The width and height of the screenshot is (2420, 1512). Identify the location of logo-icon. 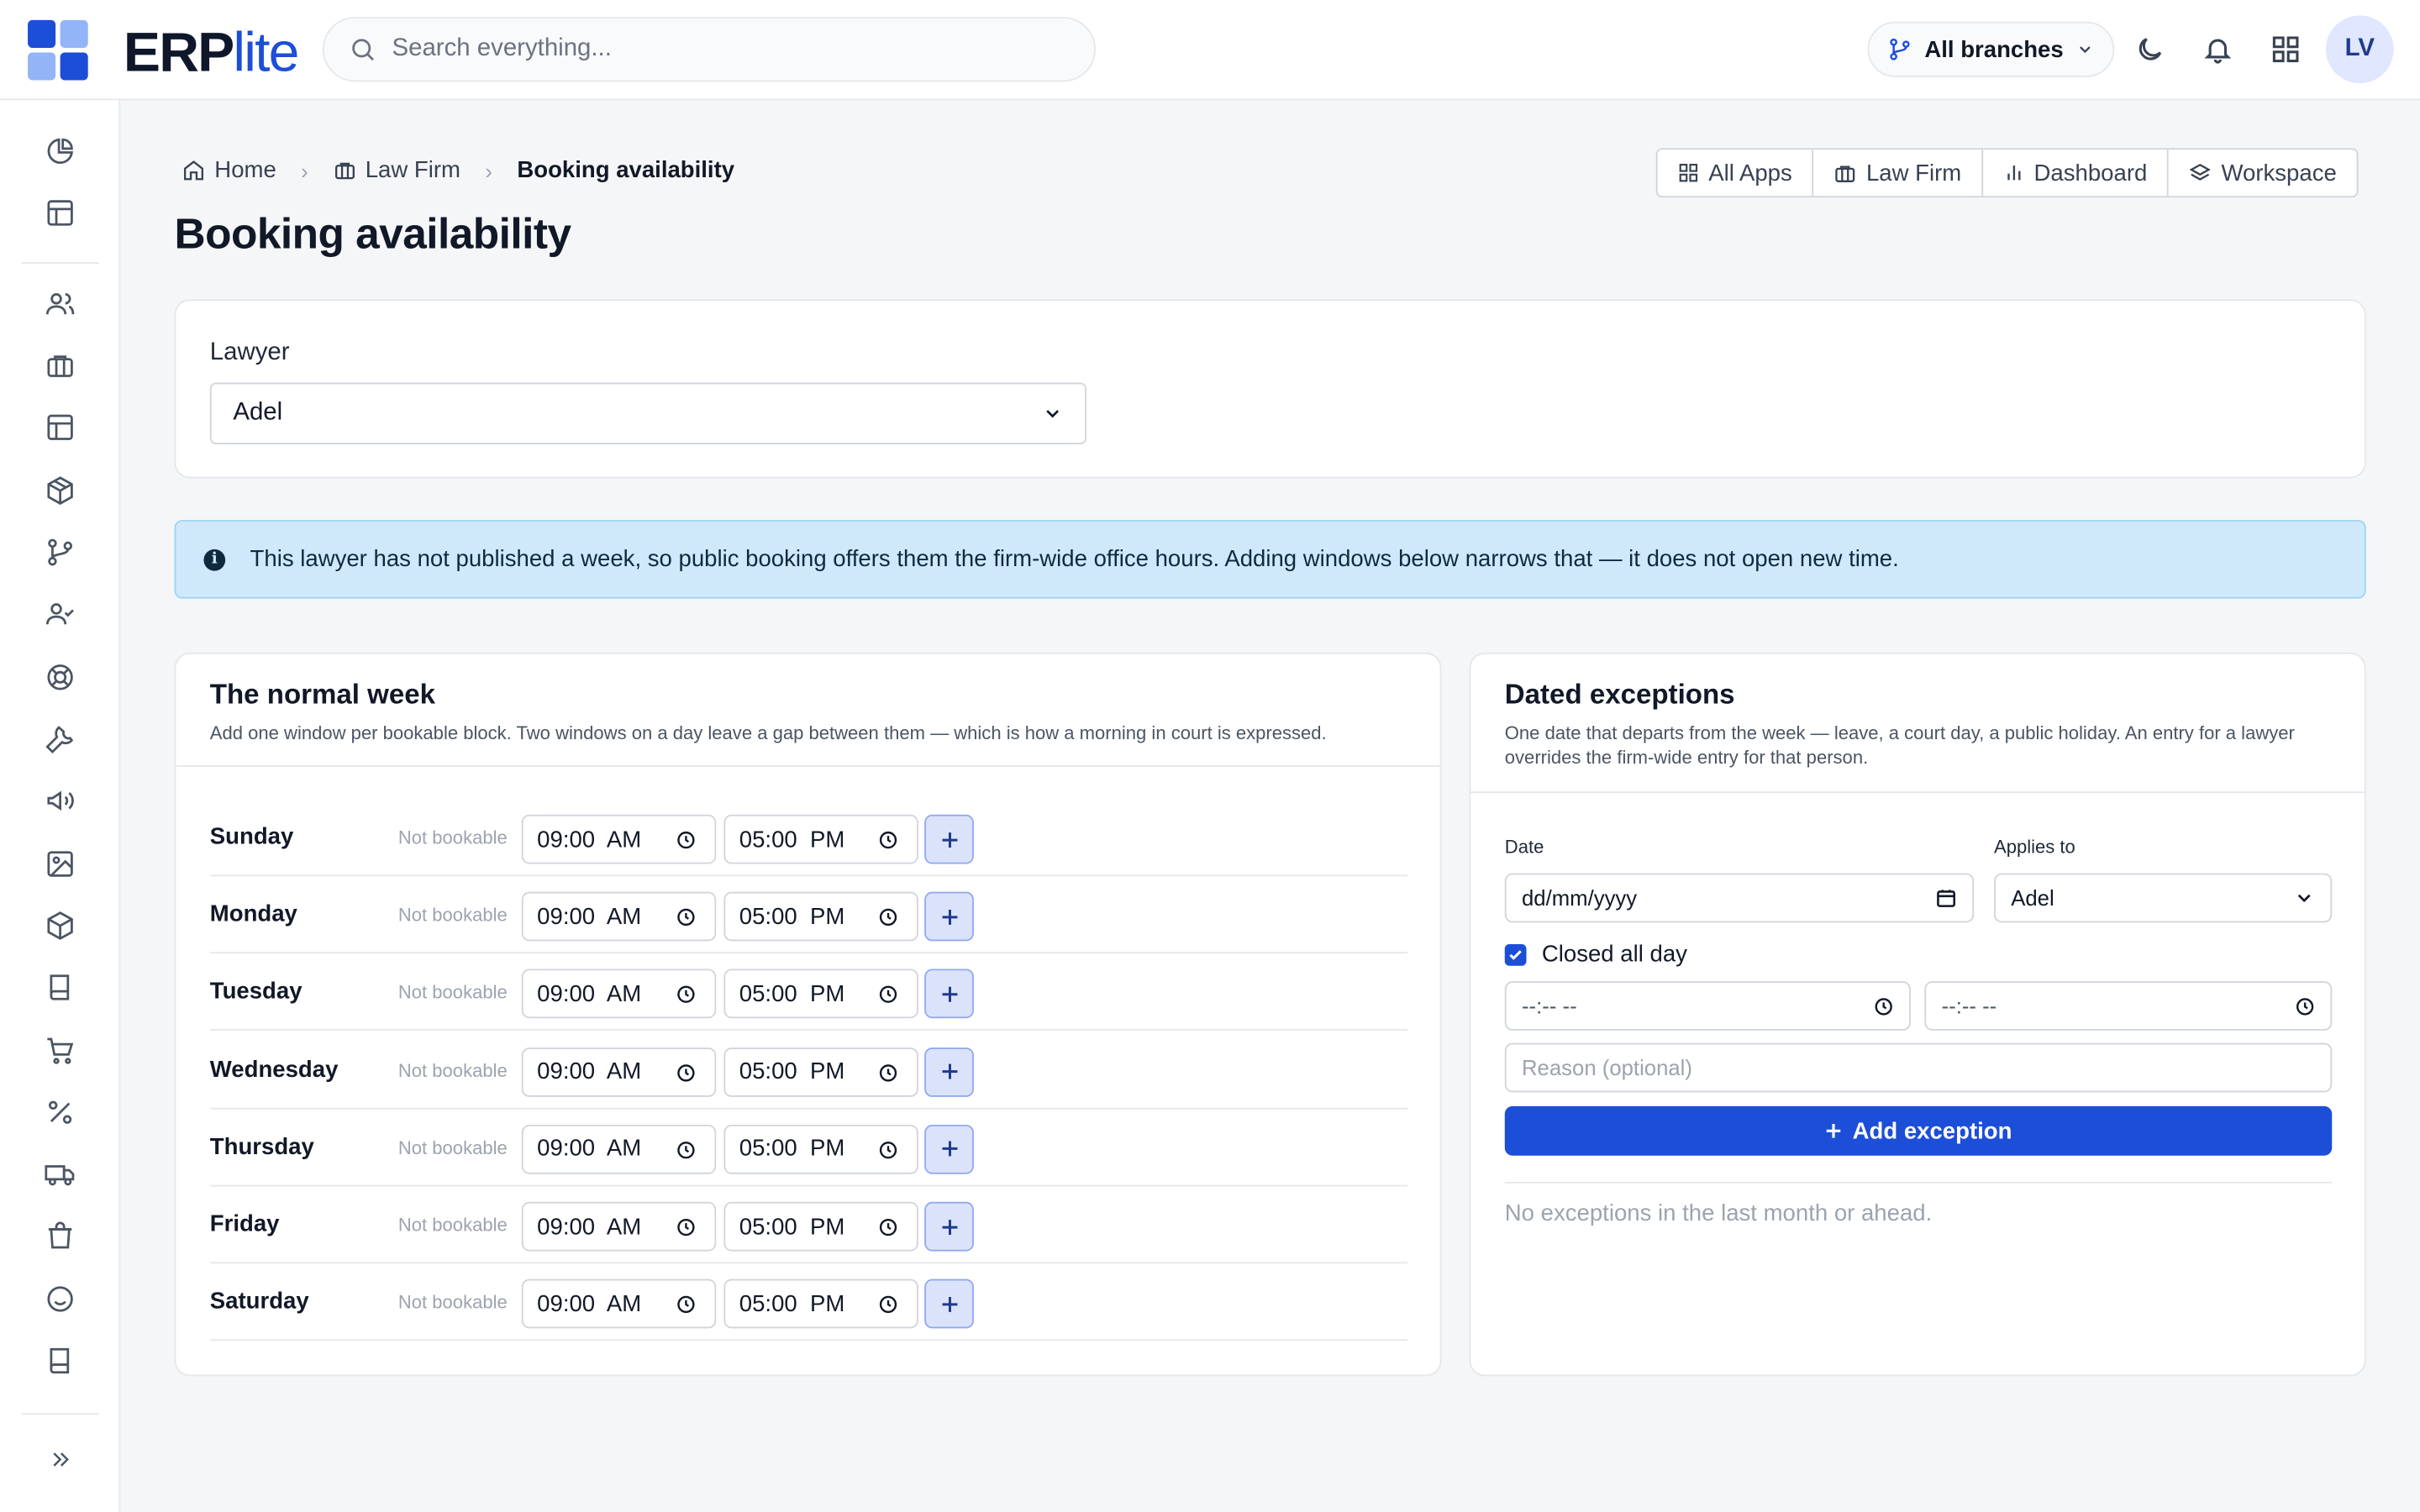
(58, 50).